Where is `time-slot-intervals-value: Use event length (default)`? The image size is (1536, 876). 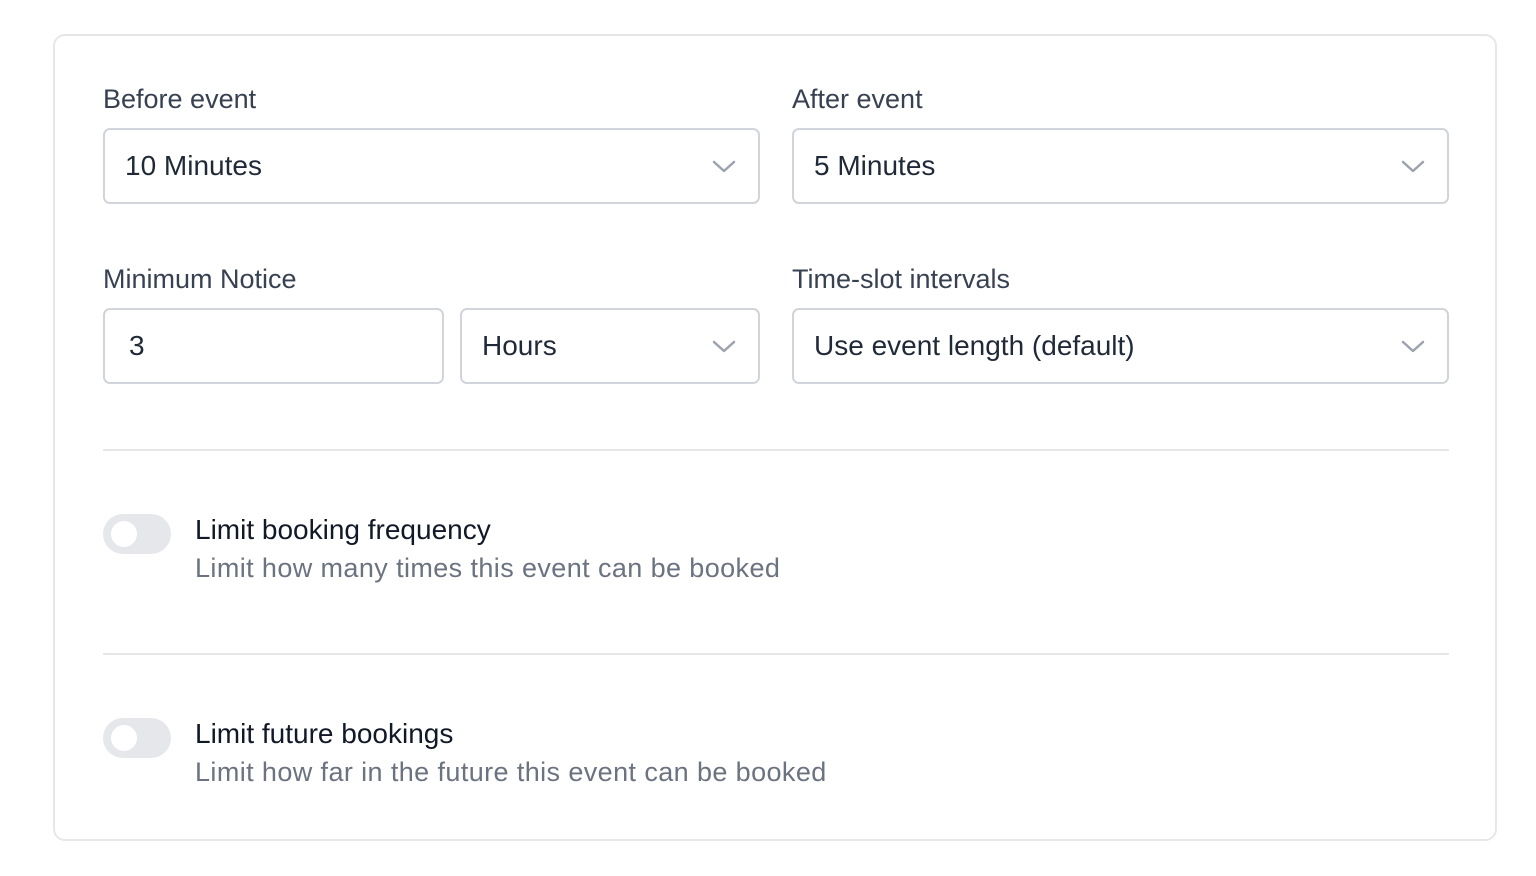 time-slot-intervals-value: Use event length (default) is located at coordinates (974, 345).